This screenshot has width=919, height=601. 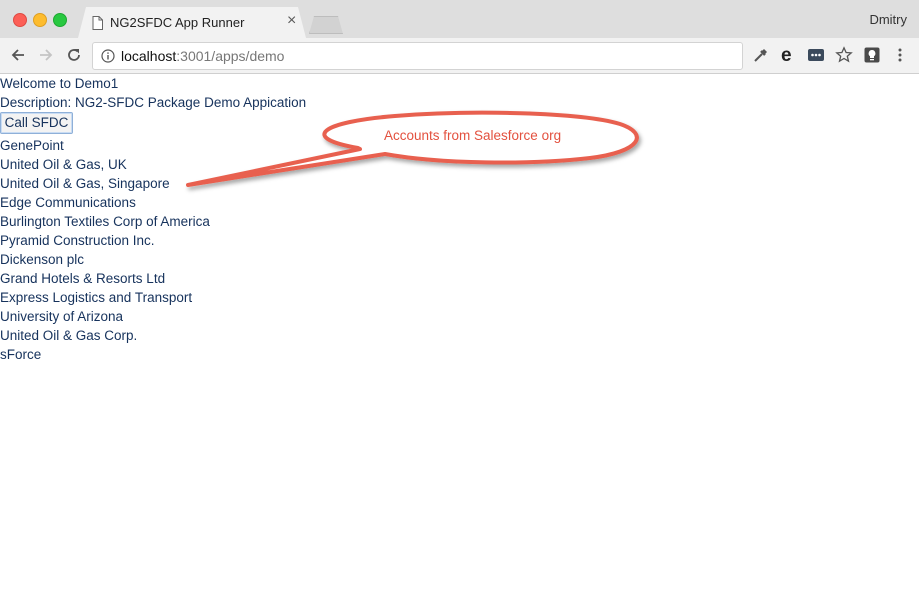 What do you see at coordinates (74, 55) in the screenshot?
I see `reload-icon` at bounding box center [74, 55].